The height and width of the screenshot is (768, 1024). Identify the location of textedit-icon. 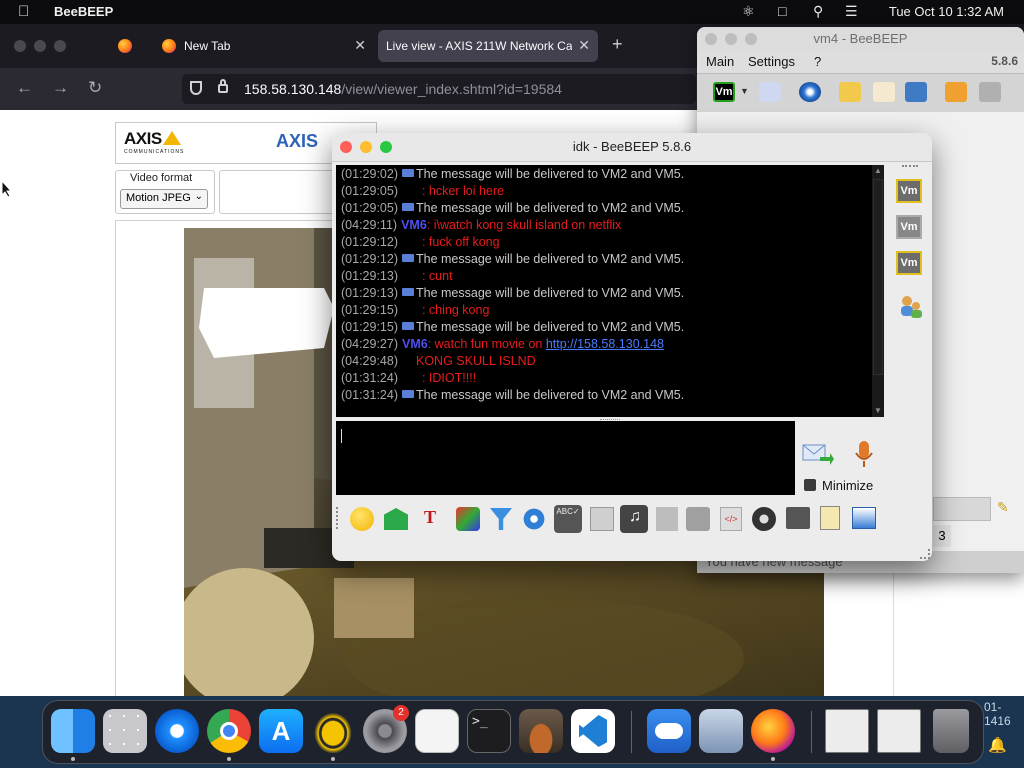
(437, 731).